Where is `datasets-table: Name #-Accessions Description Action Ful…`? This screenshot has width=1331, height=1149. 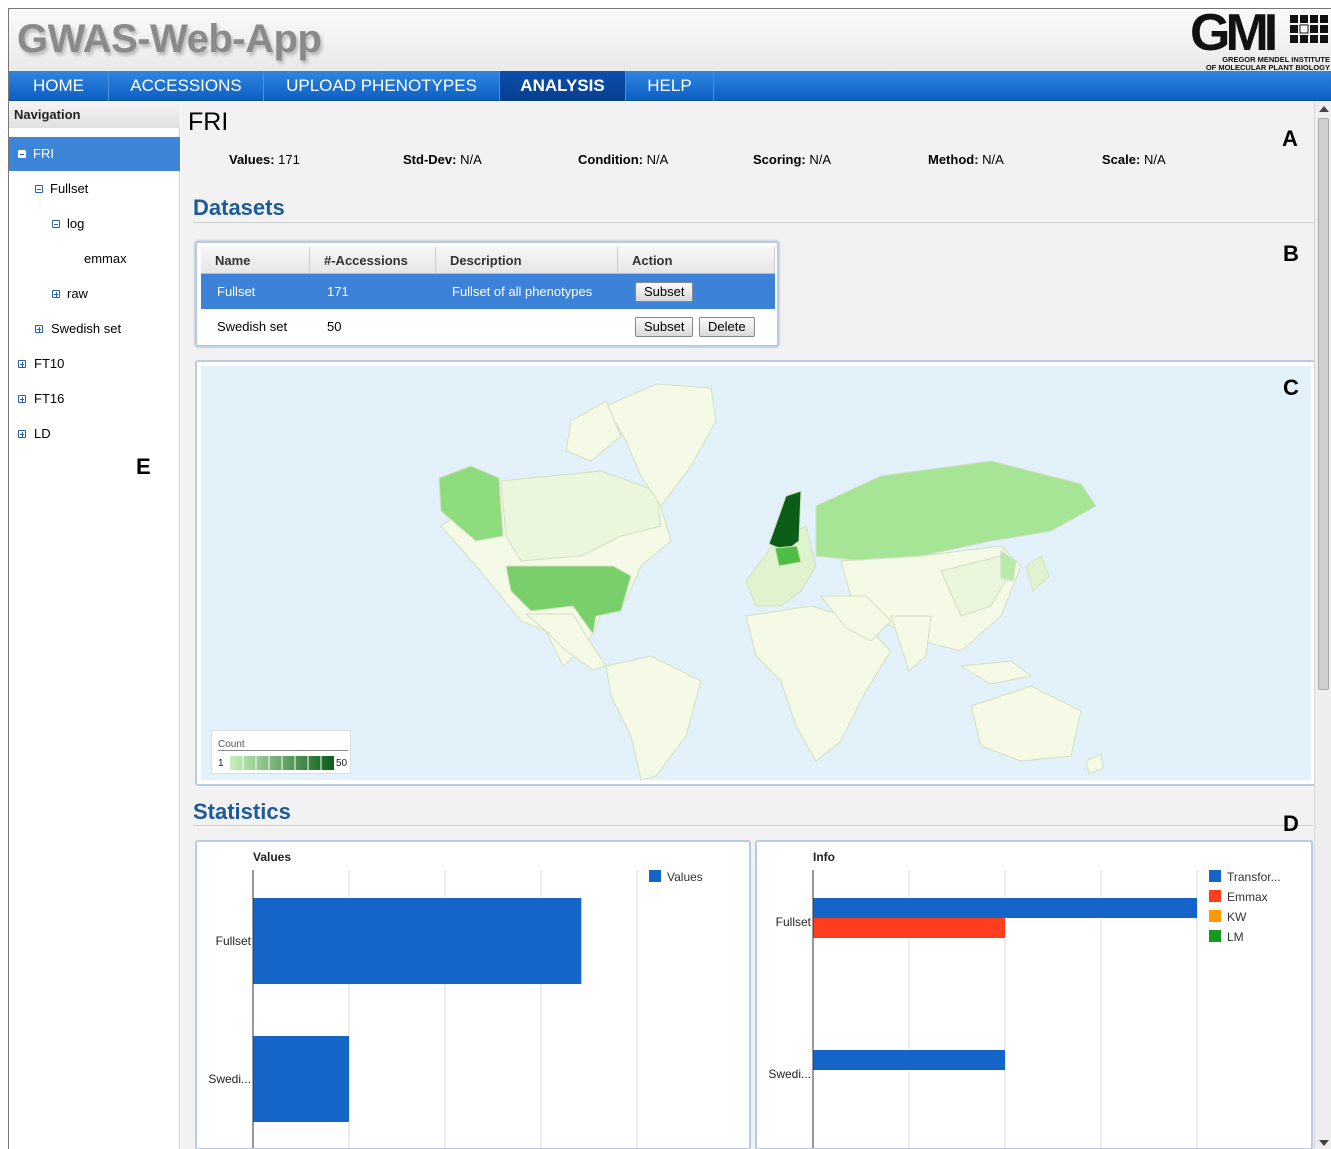
datasets-table: Name #-Accessions Description Action Ful… is located at coordinates (487, 294).